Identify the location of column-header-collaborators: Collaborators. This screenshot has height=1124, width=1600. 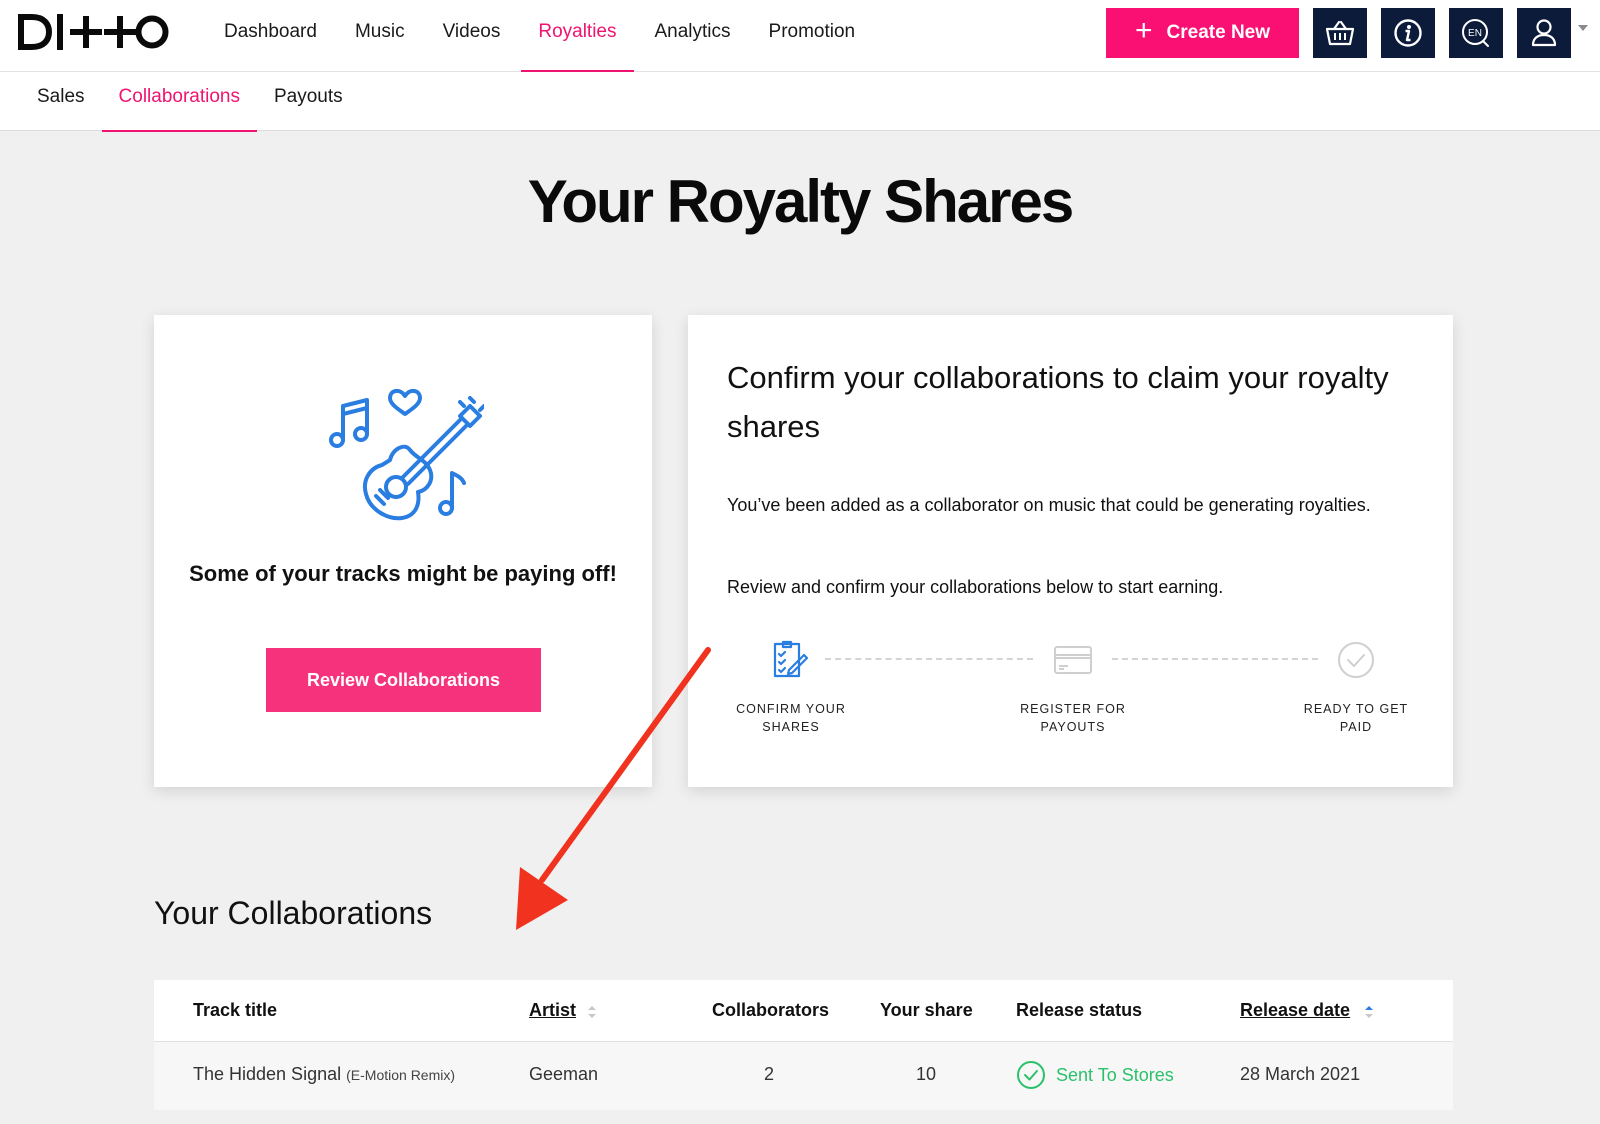
(771, 1010).